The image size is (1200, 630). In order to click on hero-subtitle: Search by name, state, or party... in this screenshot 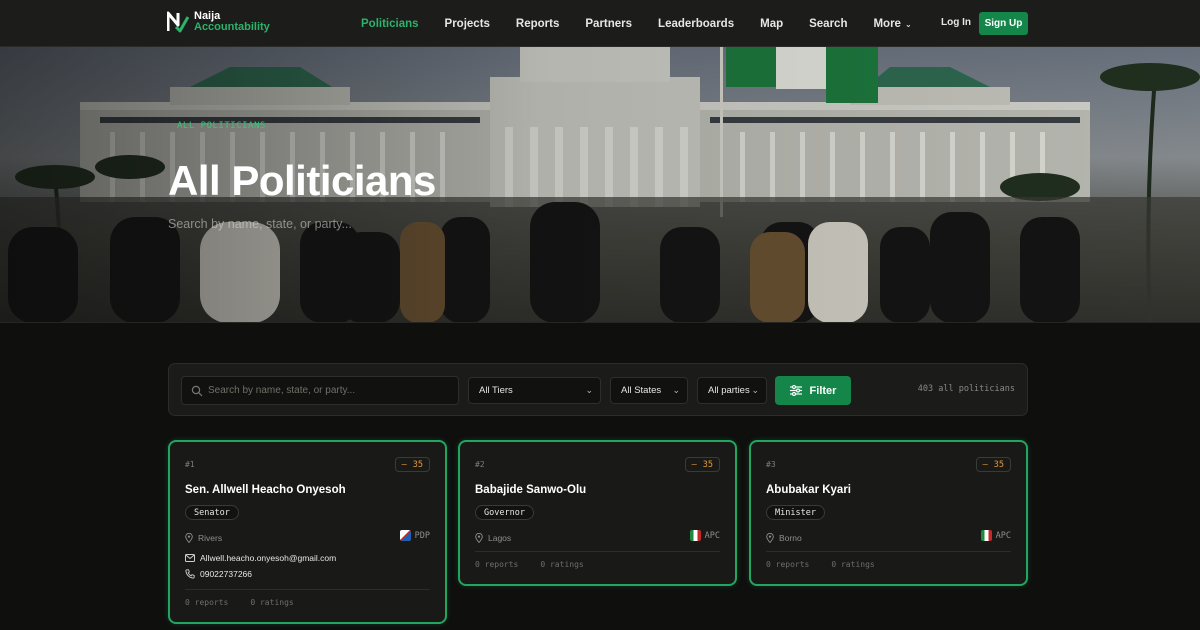, I will do `click(260, 224)`.